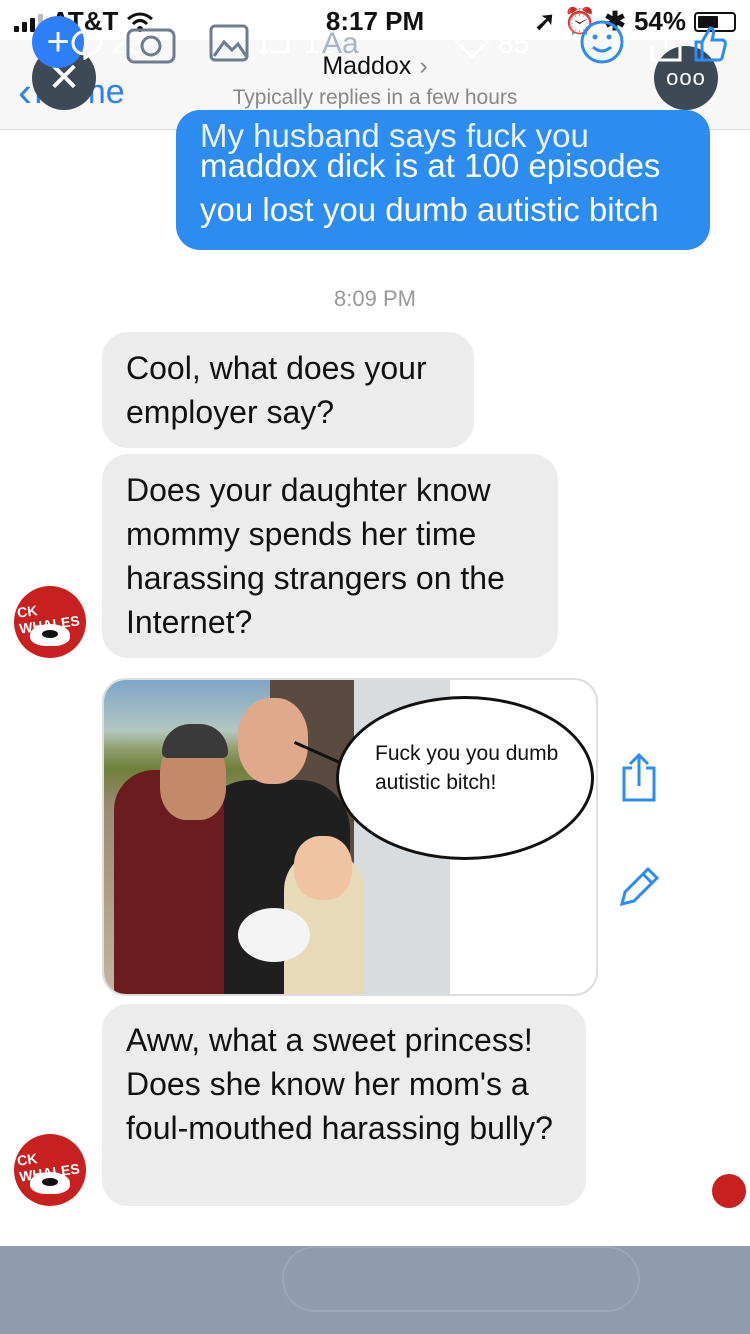 The height and width of the screenshot is (1334, 750). Describe the element at coordinates (467, 768) in the screenshot. I see `speech-bubble-text: Fuck you you dumb autistic bitch!` at that location.